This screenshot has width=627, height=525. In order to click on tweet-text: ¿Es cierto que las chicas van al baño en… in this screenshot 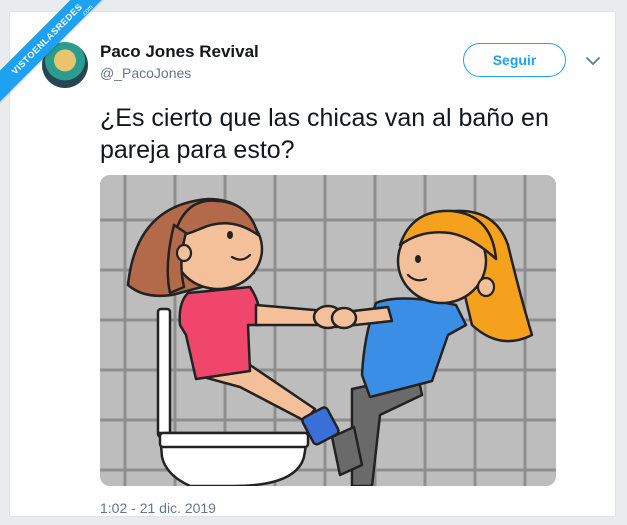, I will do `click(324, 134)`.